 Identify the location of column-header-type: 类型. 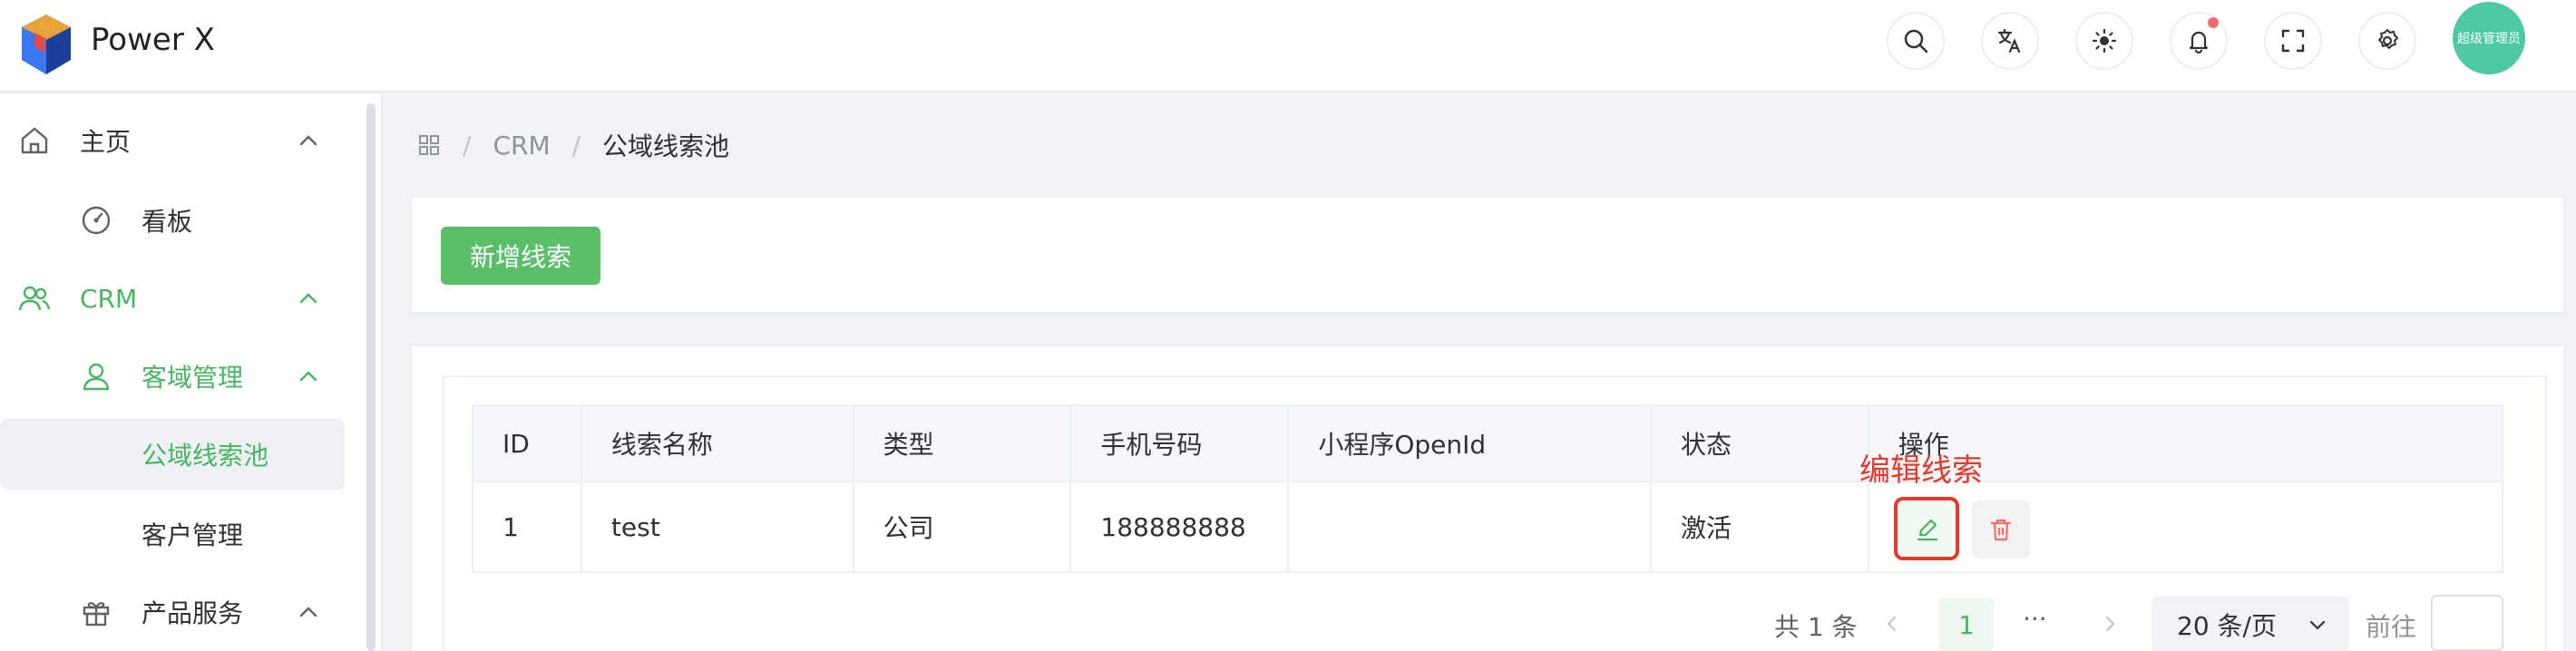
(962, 443).